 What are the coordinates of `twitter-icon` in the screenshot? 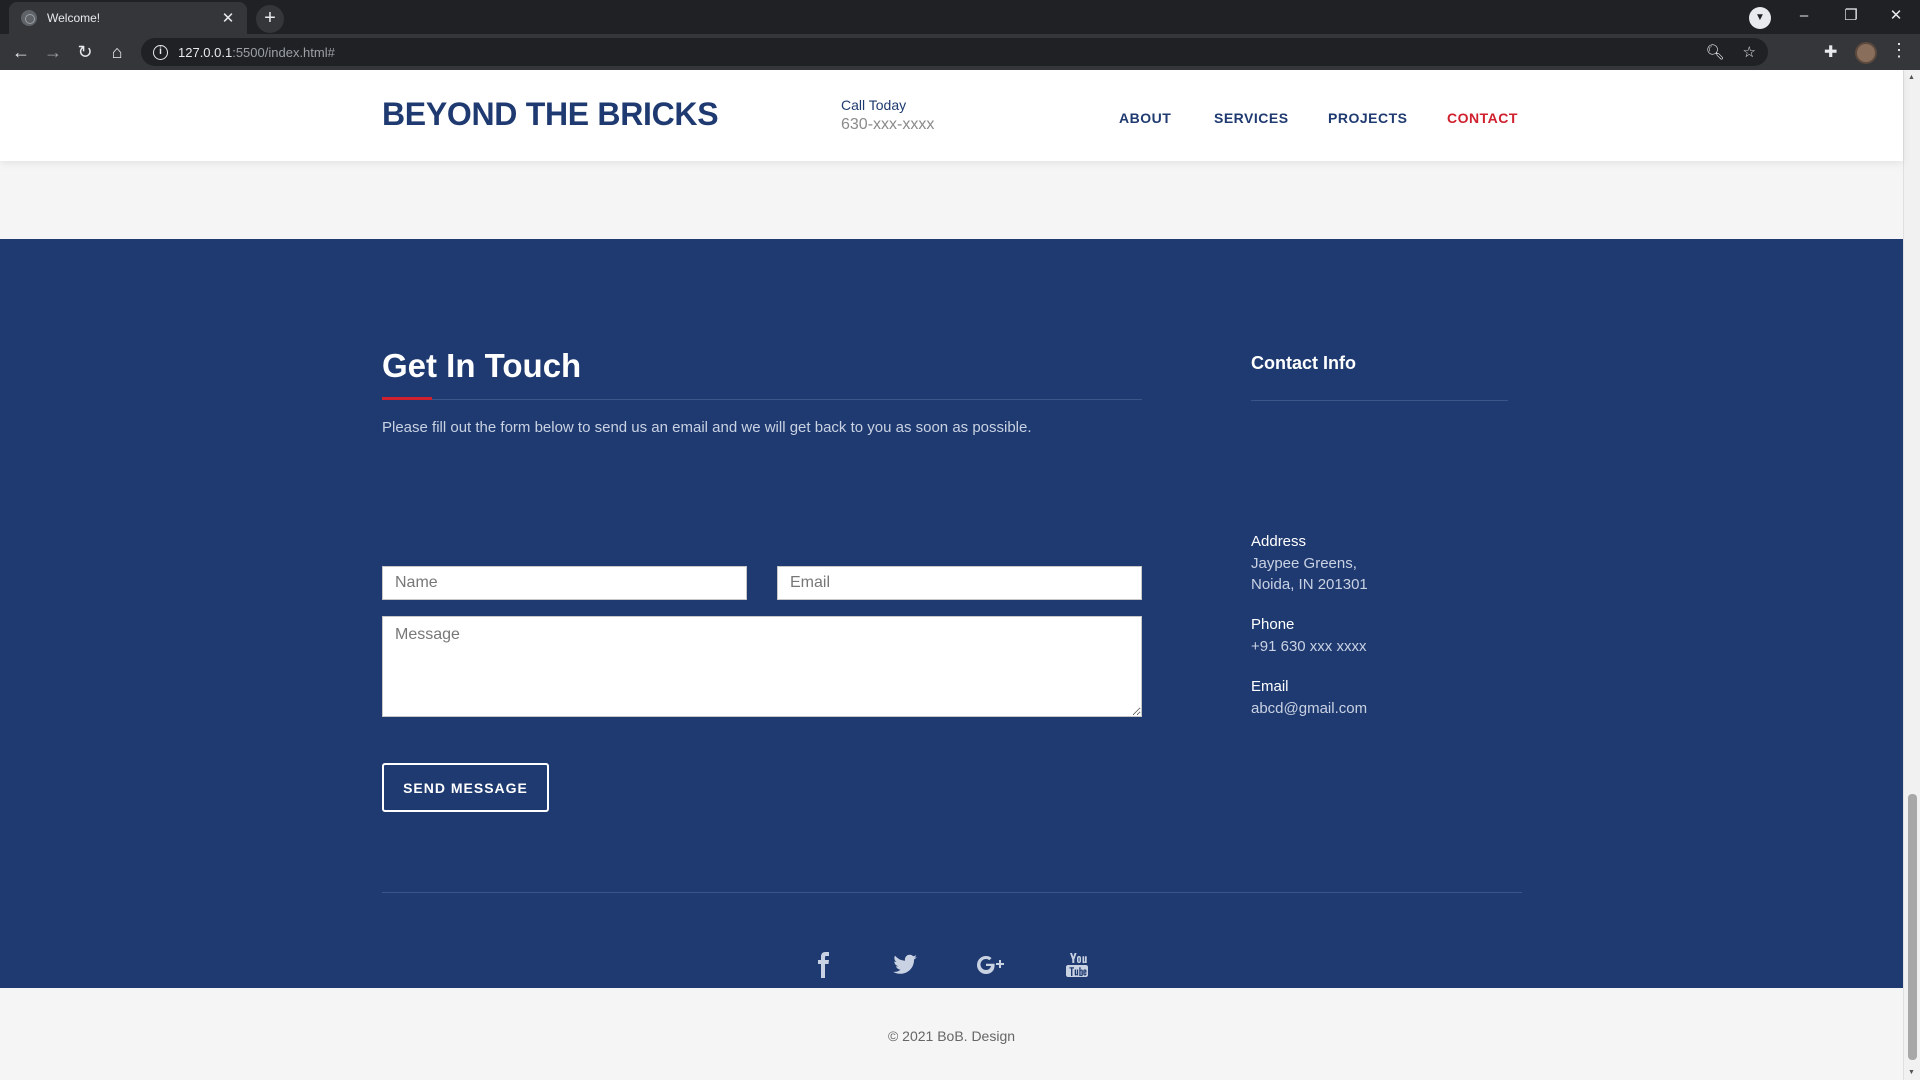 It's located at (905, 968).